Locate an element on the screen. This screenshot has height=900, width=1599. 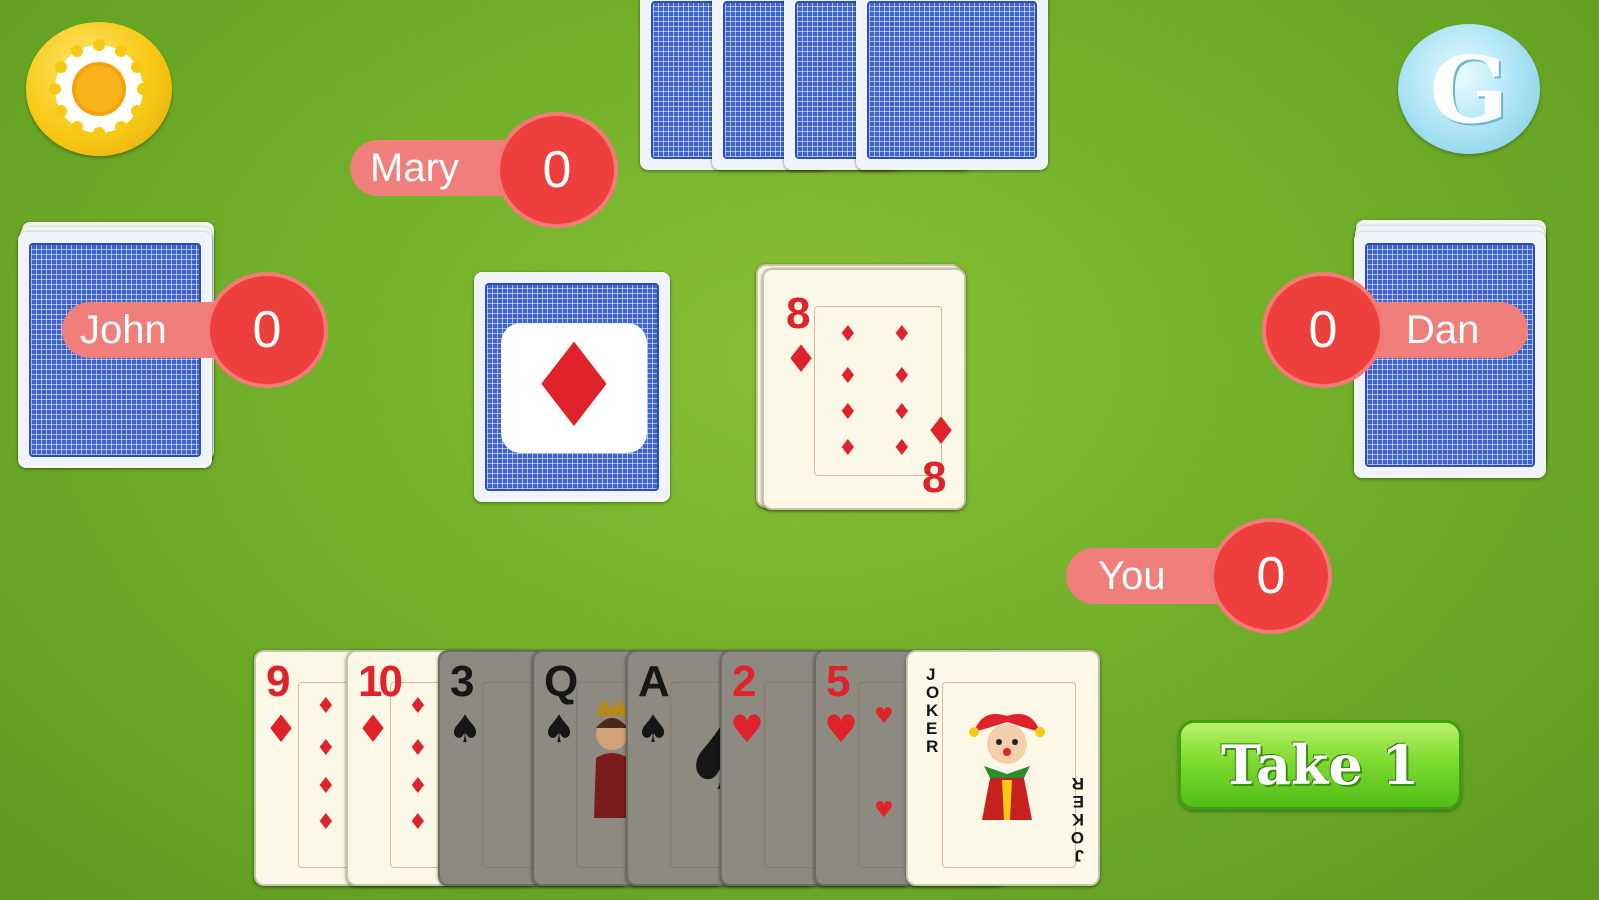
you-score: 0 is located at coordinates (1271, 576).